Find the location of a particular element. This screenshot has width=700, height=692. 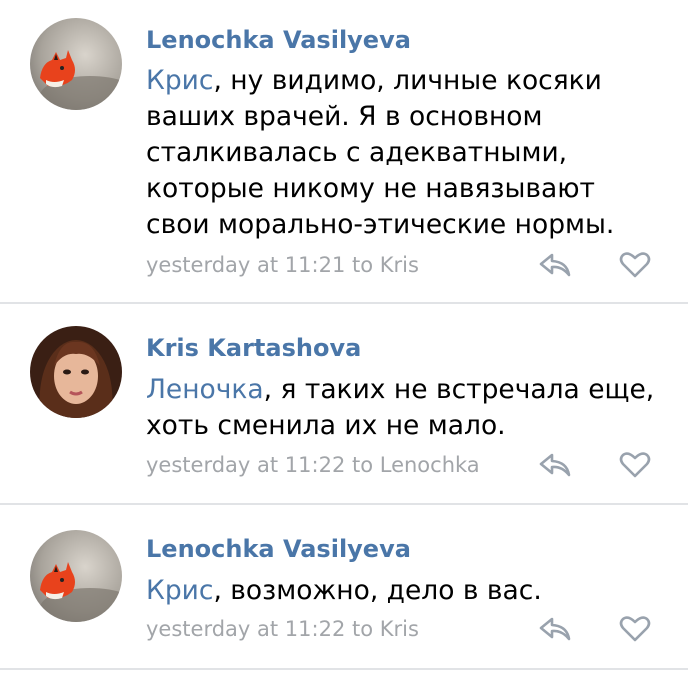

comment-meta: yesterday at 11:22 to Lenochka is located at coordinates (313, 465).